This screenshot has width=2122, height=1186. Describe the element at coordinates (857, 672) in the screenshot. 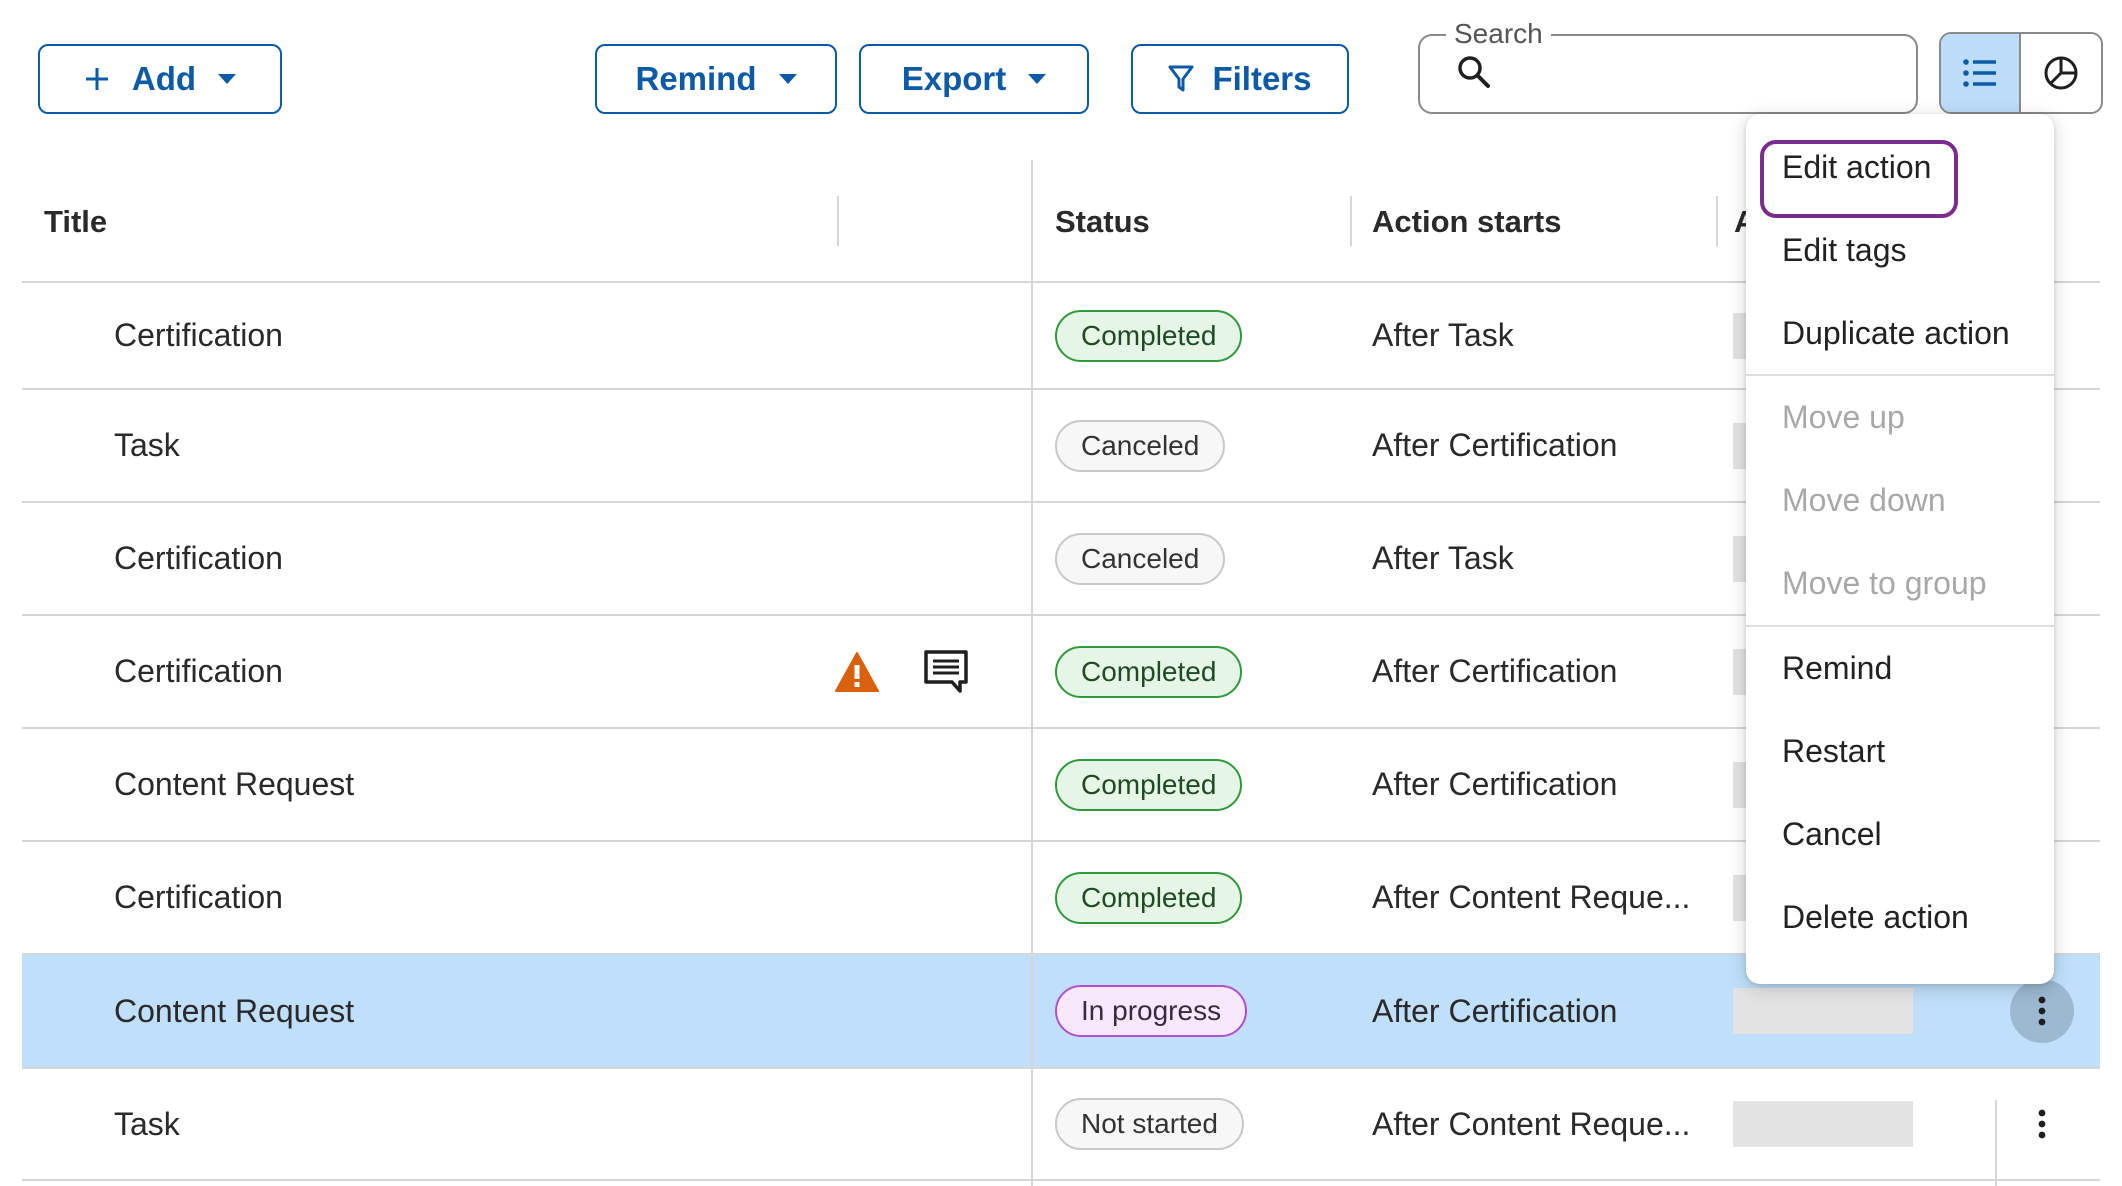

I see `warning-icon` at that location.